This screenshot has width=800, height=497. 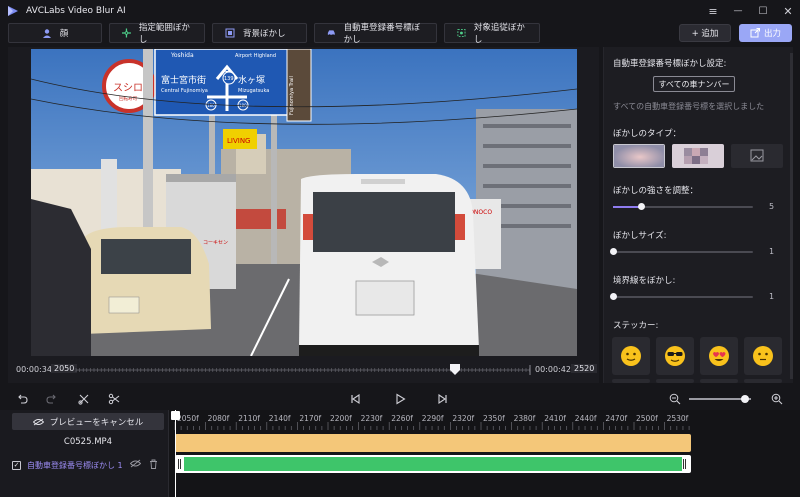 I want to click on scissors-icon, so click(x=114, y=399).